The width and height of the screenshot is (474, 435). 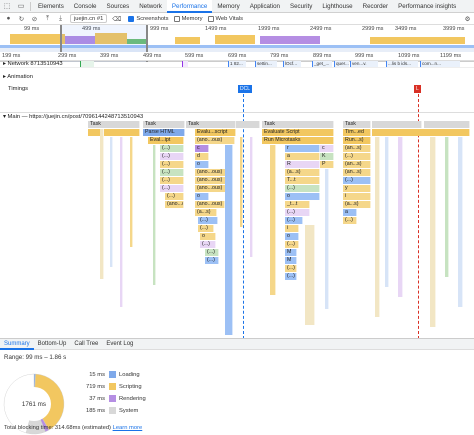 I want to click on call-block: T...t, so click(x=302, y=180).